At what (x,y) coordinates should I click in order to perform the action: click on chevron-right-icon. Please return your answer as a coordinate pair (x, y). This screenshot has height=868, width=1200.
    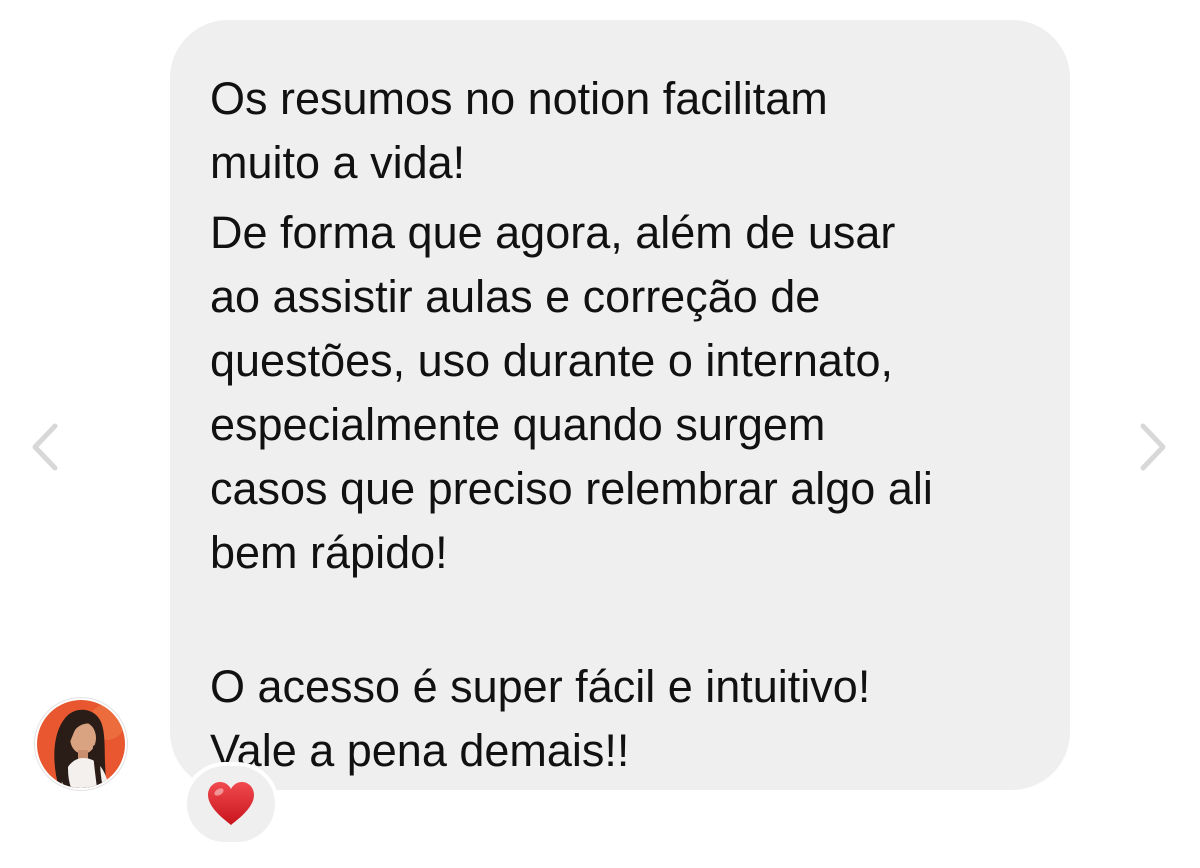
    Looking at the image, I should click on (1153, 447).